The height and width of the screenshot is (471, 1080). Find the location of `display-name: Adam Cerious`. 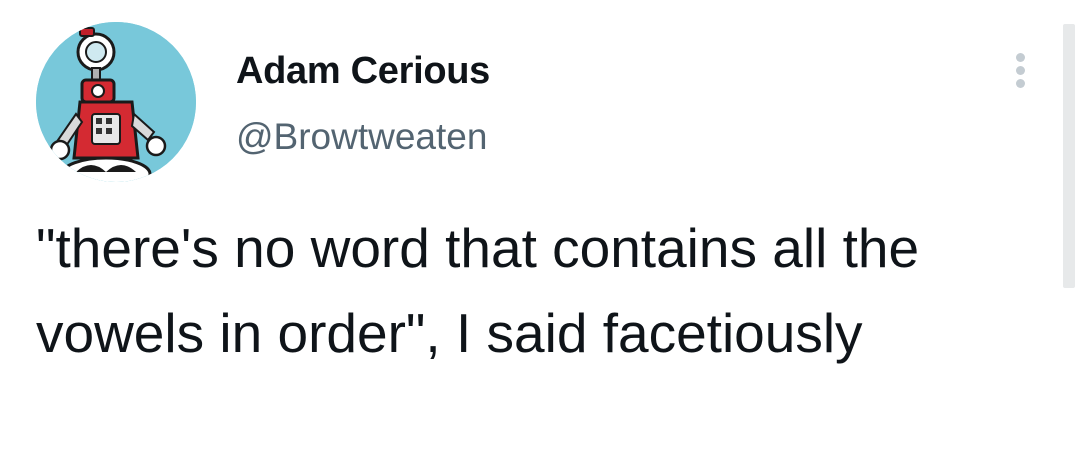

display-name: Adam Cerious is located at coordinates (363, 71).